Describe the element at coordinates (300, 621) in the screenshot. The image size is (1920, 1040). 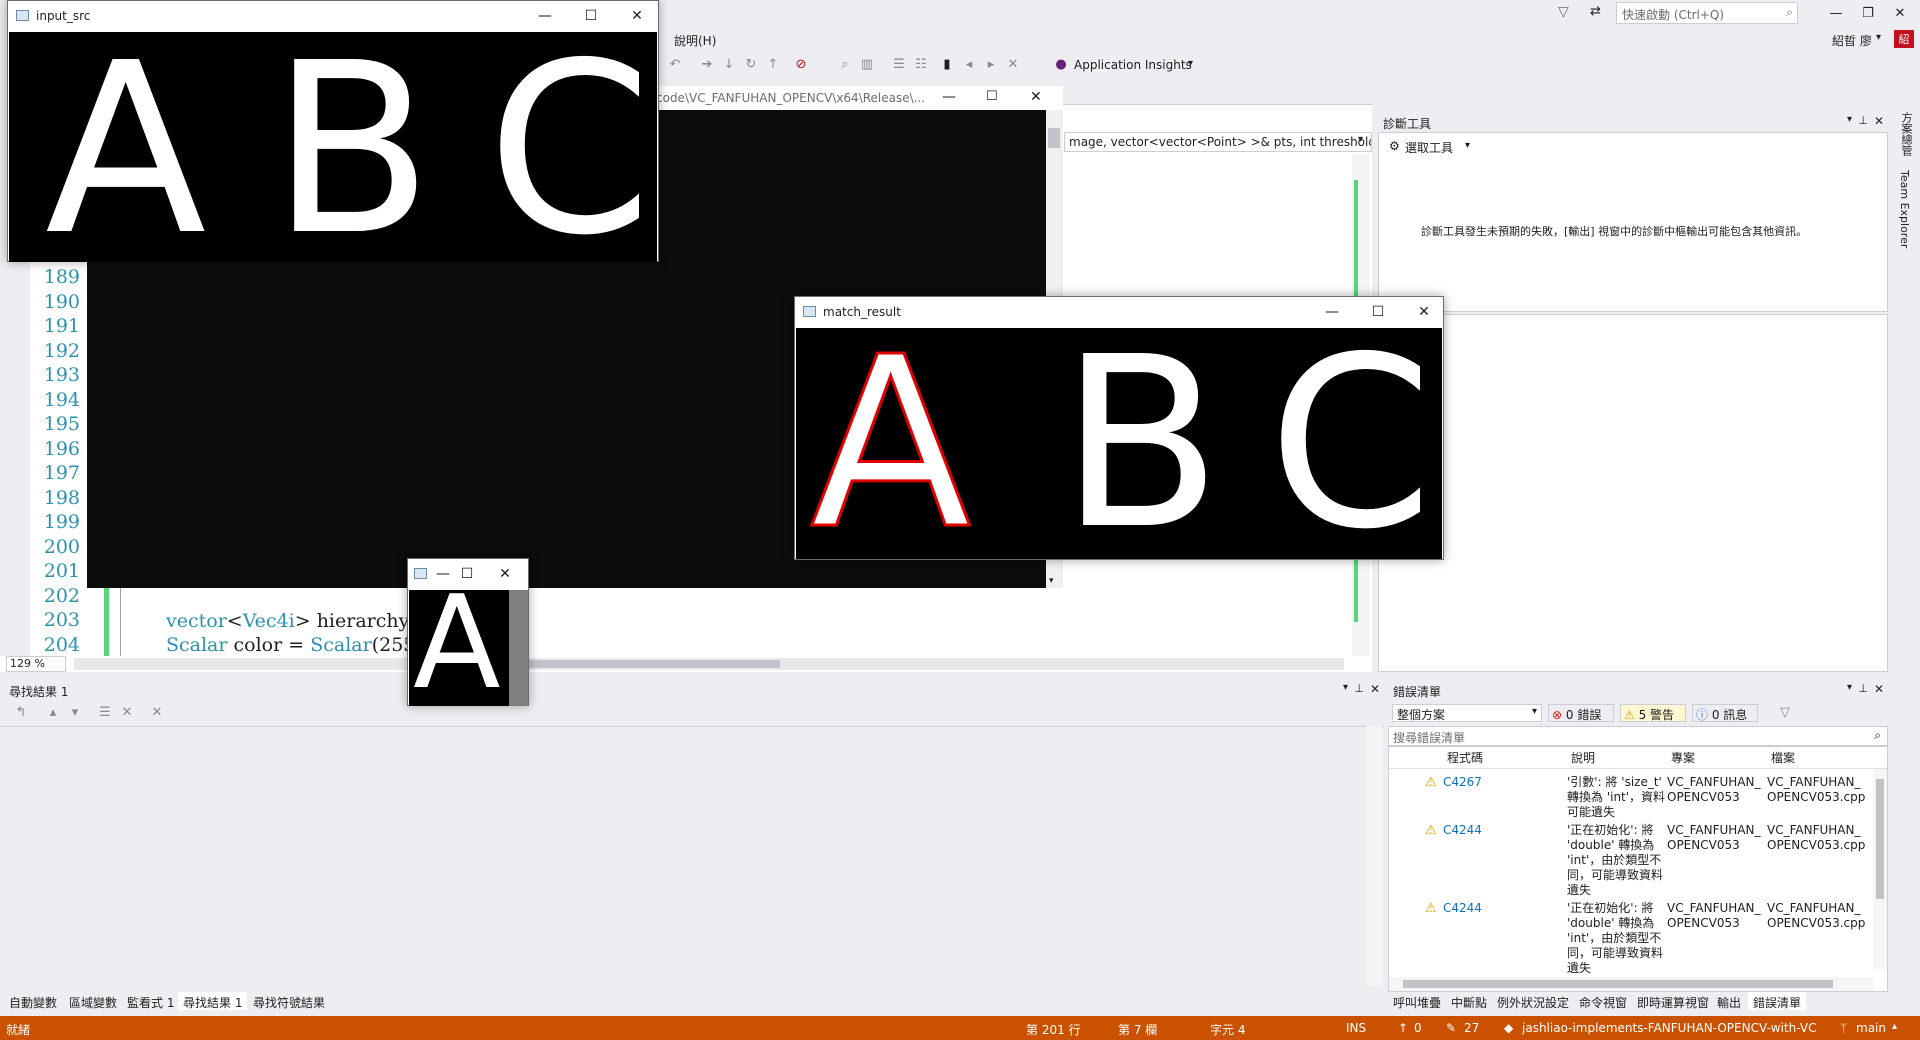
I see `code-line-203: vector<Vec4i> hierarchy01` at that location.